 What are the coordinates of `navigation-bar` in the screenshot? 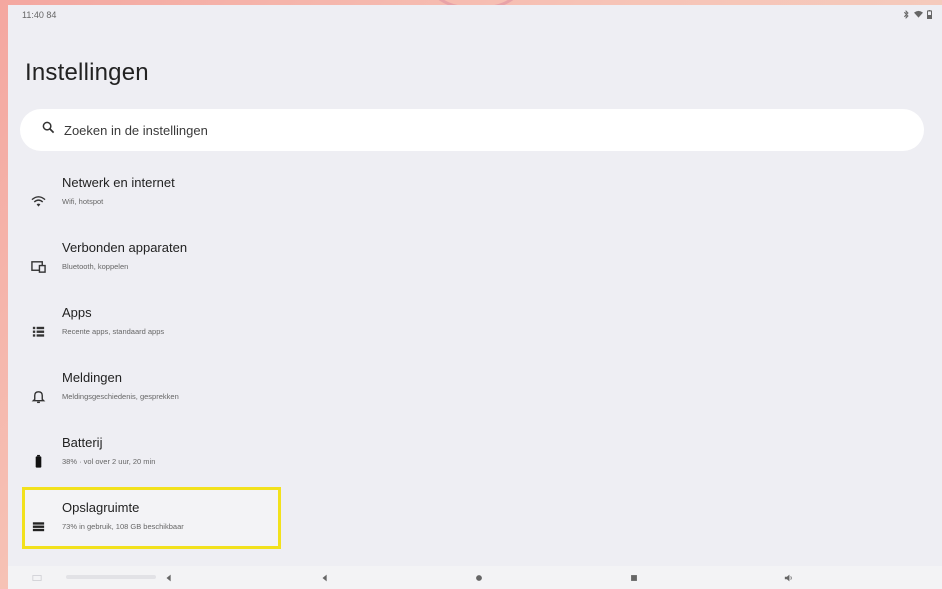 It's located at (475, 577).